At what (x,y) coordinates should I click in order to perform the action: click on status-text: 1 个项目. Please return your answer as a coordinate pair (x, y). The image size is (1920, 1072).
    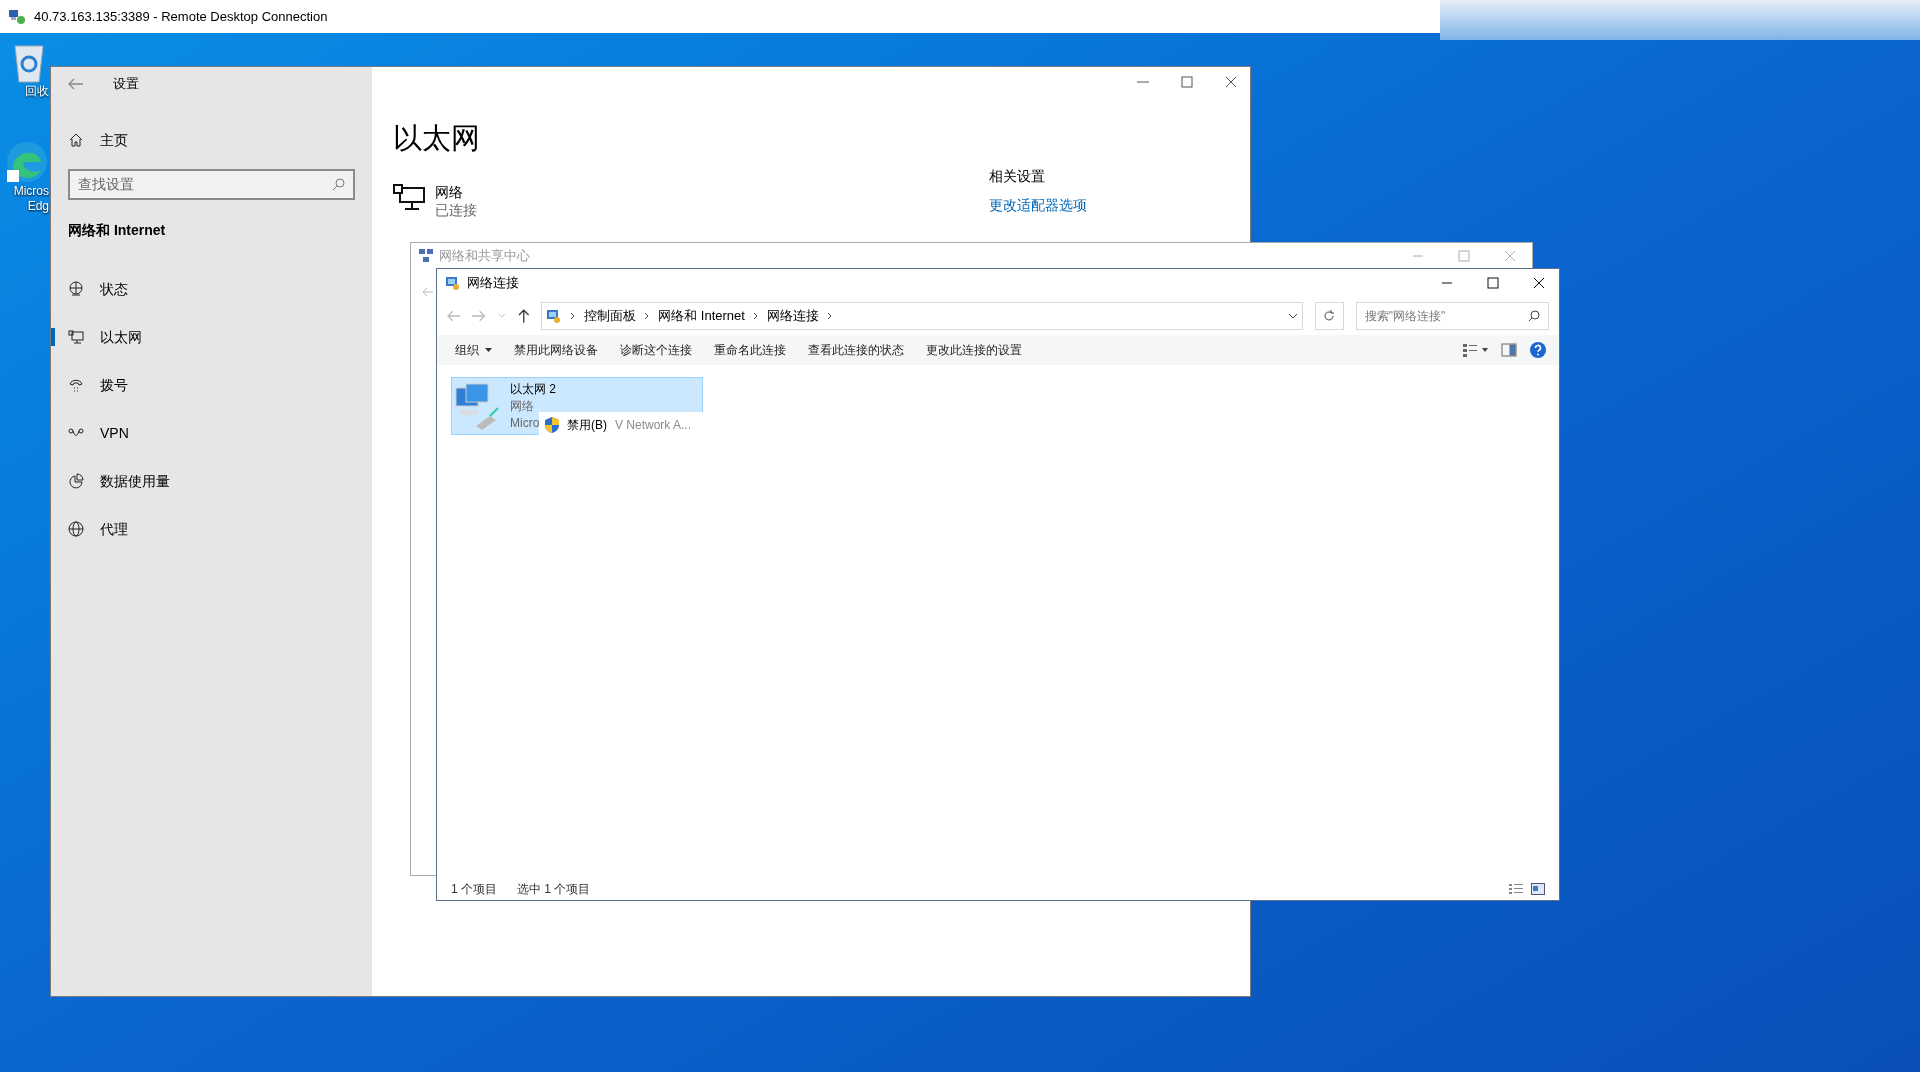
    Looking at the image, I should click on (474, 889).